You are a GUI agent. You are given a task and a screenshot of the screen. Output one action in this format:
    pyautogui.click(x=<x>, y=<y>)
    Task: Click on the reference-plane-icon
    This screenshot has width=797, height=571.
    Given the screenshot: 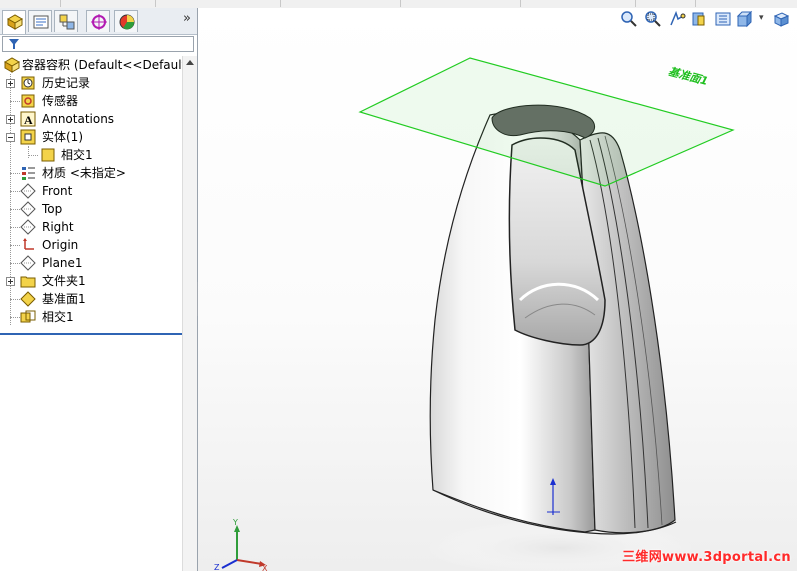 What is the action you would take?
    pyautogui.click(x=28, y=299)
    